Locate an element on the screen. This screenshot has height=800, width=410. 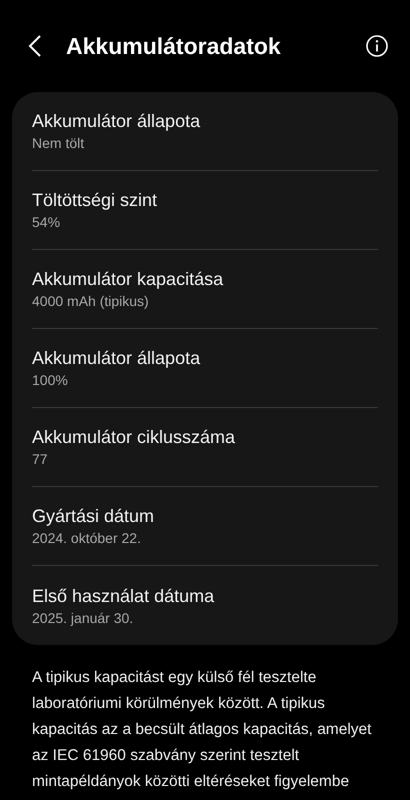
item-value: 4000 mAh (tipikus) is located at coordinates (91, 301).